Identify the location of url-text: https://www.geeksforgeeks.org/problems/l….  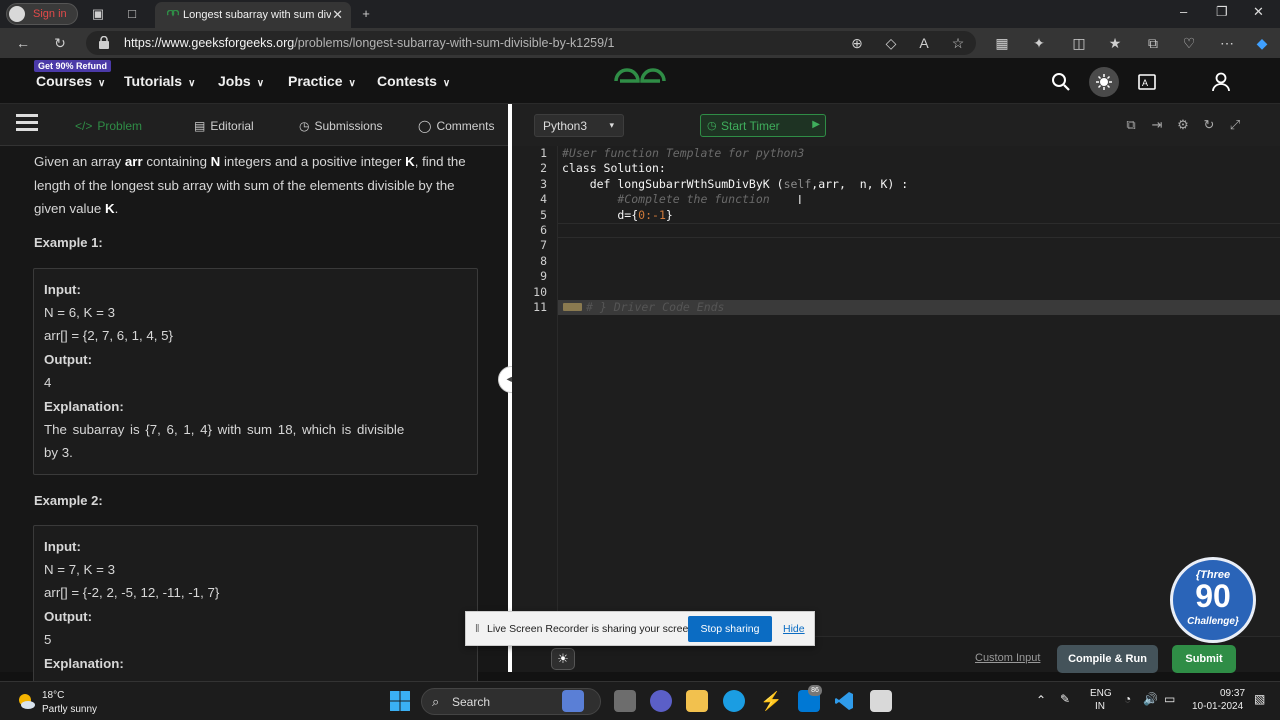
(369, 43).